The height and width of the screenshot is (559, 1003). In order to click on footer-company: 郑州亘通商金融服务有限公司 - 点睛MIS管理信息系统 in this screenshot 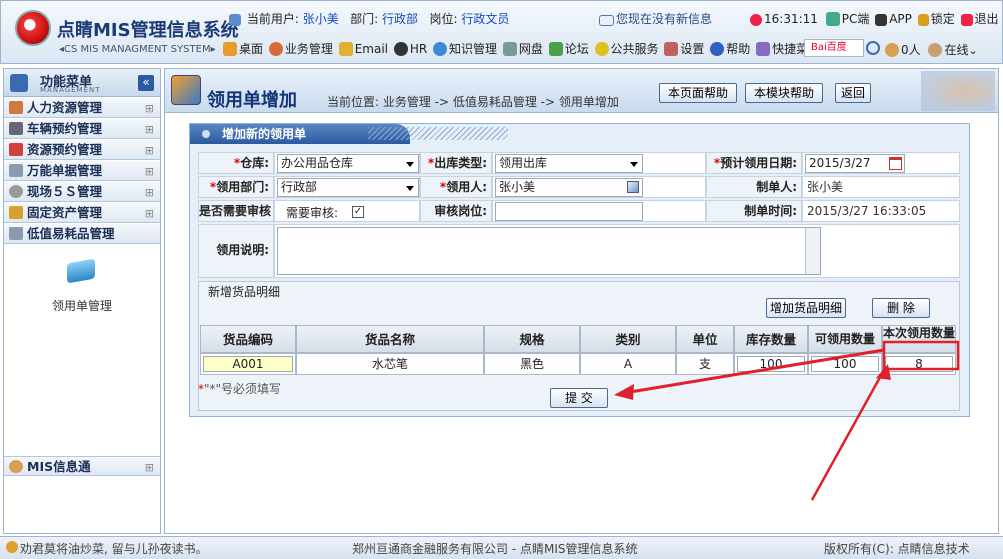, I will do `click(495, 549)`.